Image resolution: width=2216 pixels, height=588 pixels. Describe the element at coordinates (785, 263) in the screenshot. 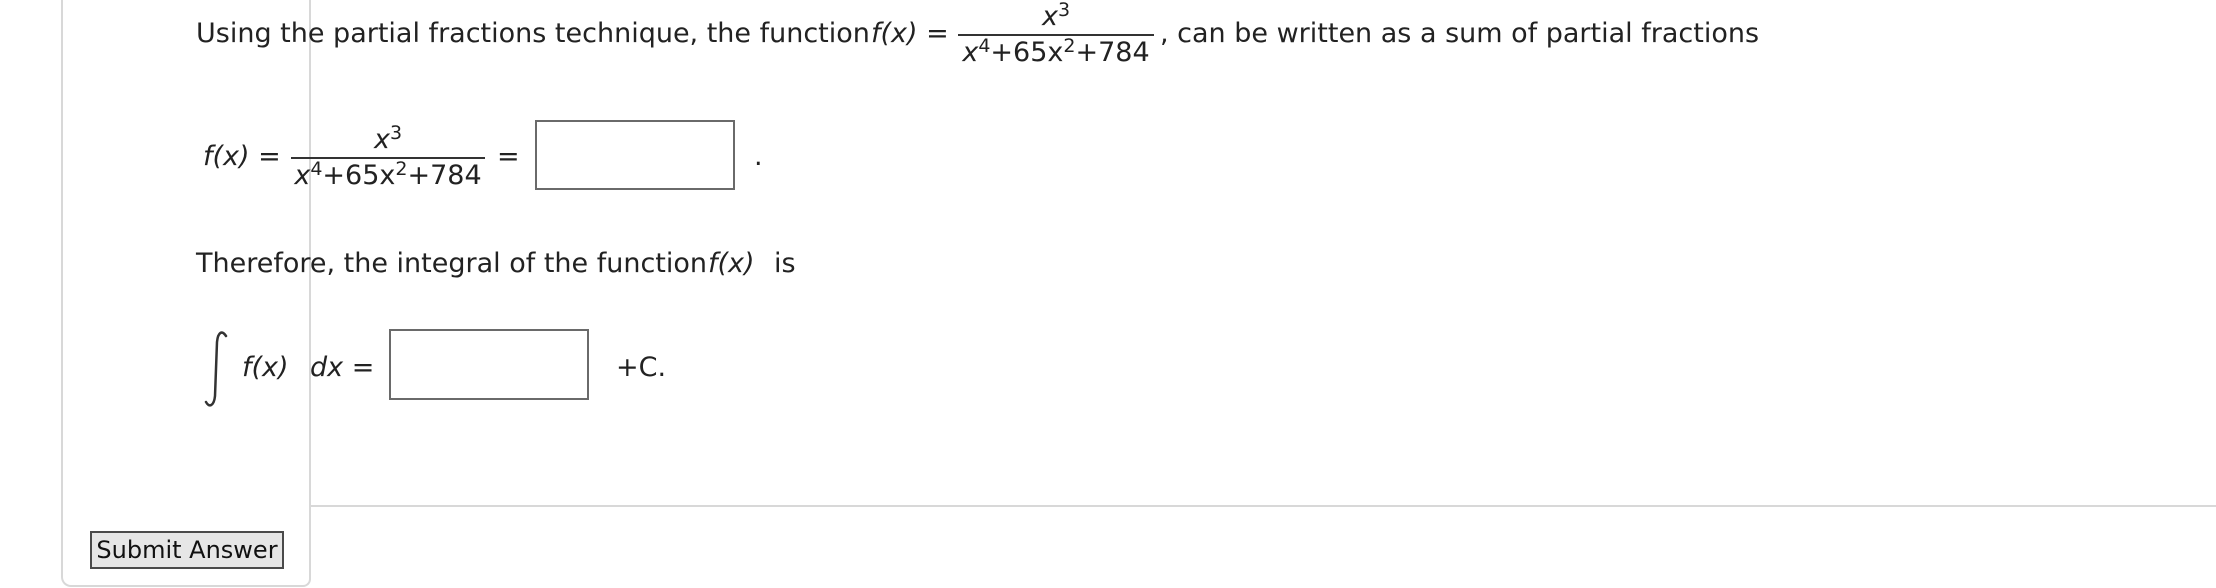

I see `therefore-suffix: is` at that location.